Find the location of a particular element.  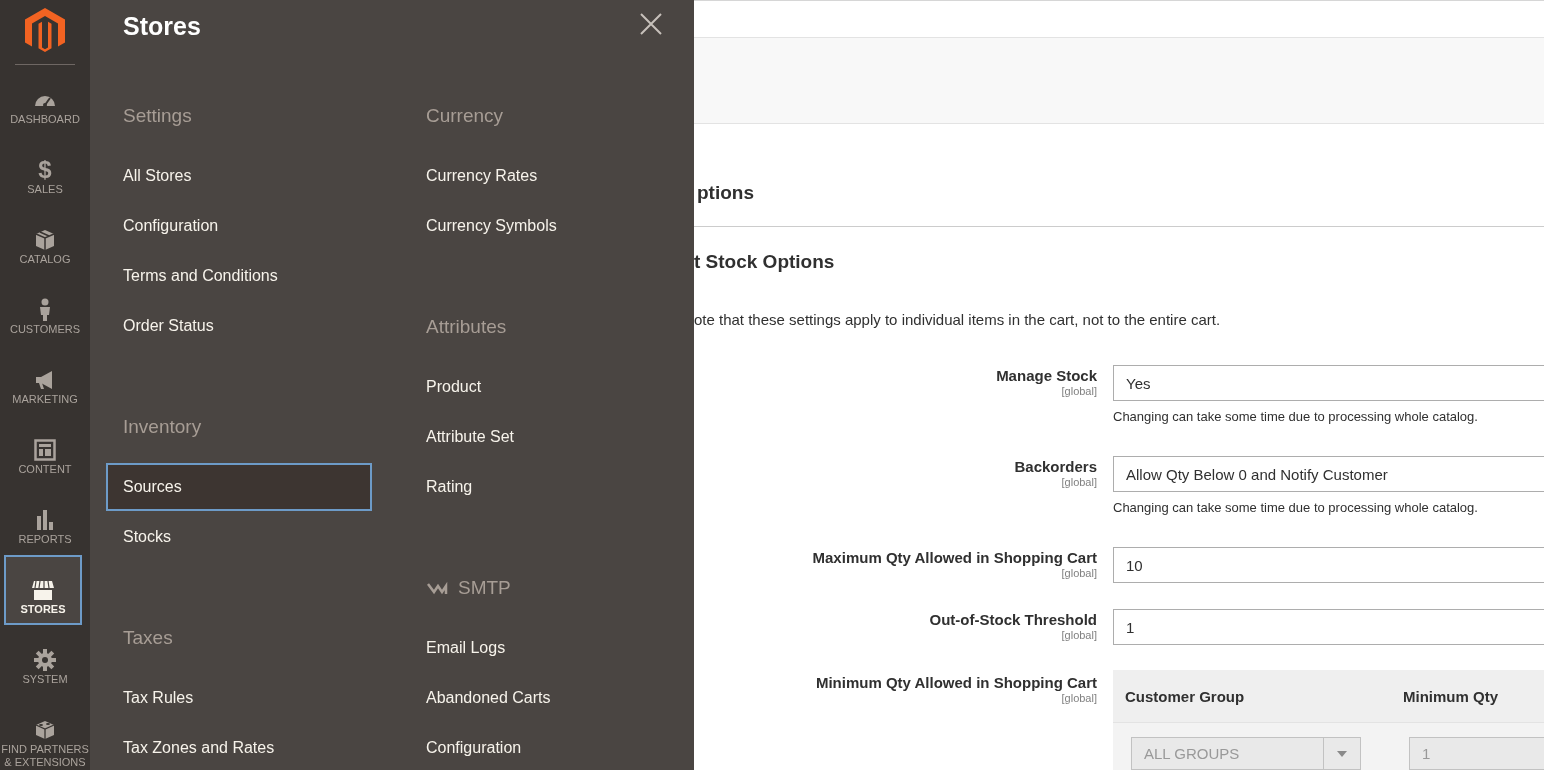

nav-item: DASHBOARD is located at coordinates (45, 100).